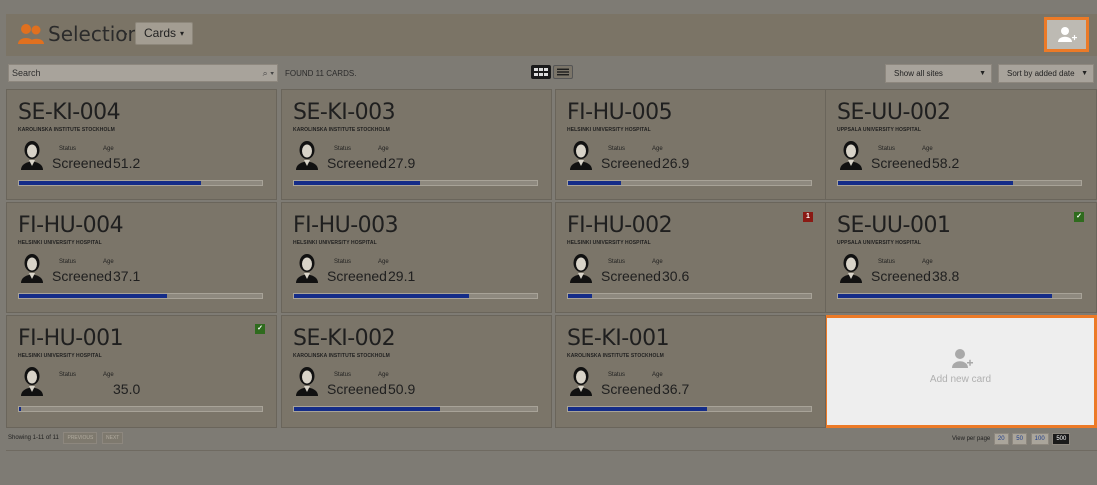  What do you see at coordinates (80, 438) in the screenshot?
I see `previous-page-button: PREVIOUS` at bounding box center [80, 438].